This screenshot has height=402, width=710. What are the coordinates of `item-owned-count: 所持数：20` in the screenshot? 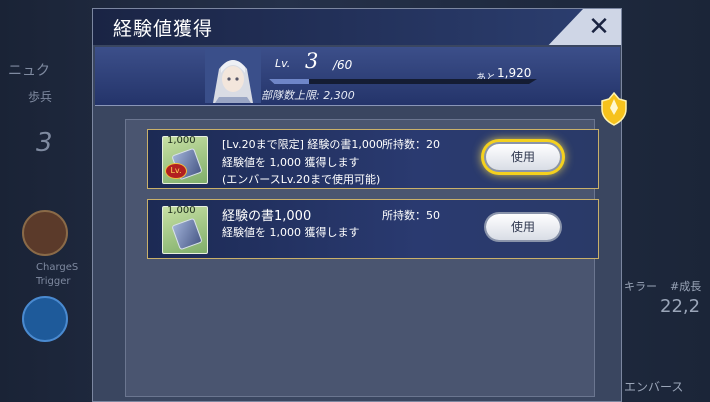 It's located at (411, 144).